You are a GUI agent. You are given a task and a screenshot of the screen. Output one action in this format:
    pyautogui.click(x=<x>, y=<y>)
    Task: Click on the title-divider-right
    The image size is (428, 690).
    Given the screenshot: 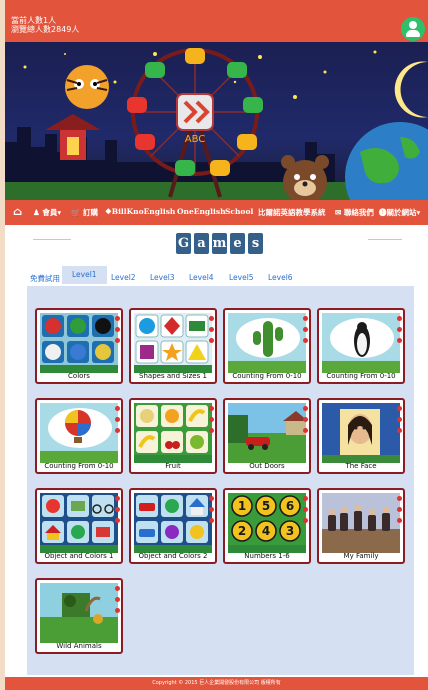 What is the action you would take?
    pyautogui.click(x=385, y=239)
    